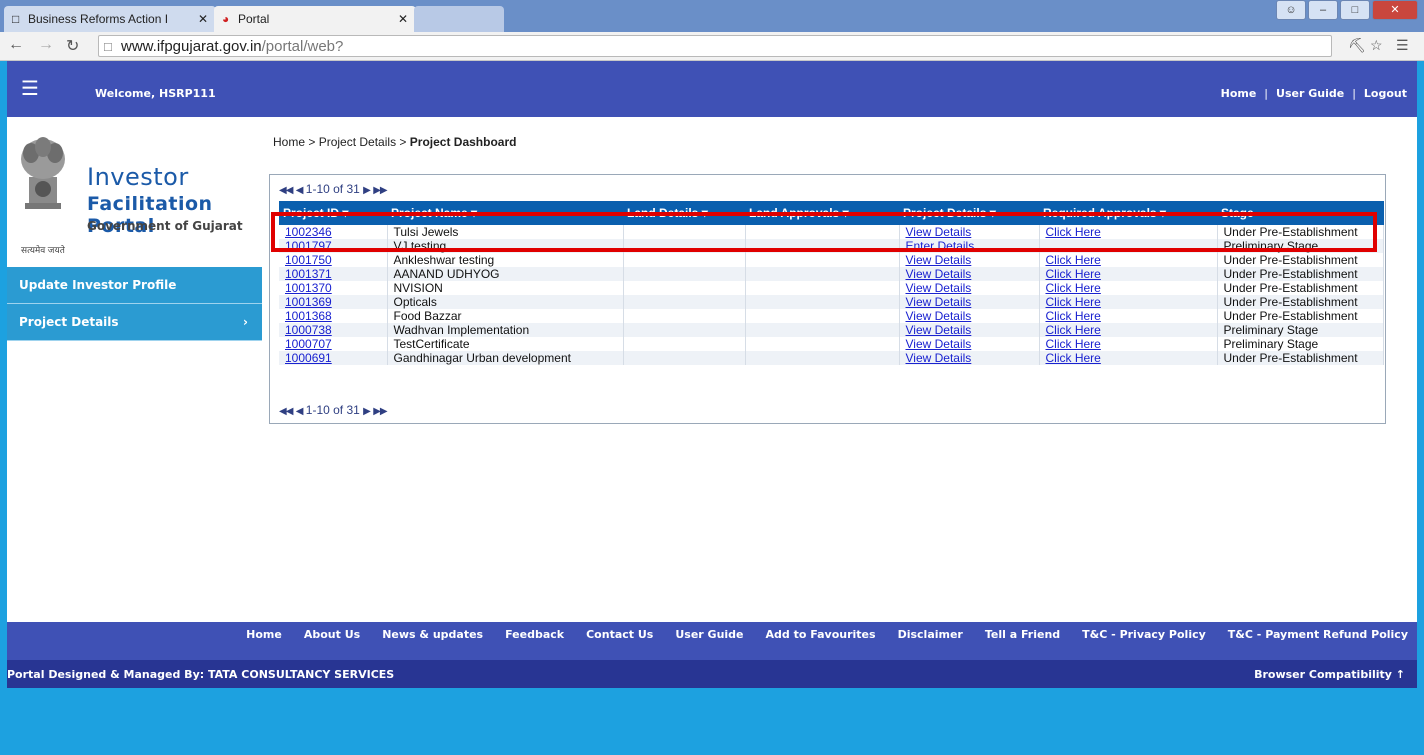 Image resolution: width=1424 pixels, height=755 pixels. Describe the element at coordinates (46, 45) in the screenshot. I see `forward-arrow-icon: →` at that location.